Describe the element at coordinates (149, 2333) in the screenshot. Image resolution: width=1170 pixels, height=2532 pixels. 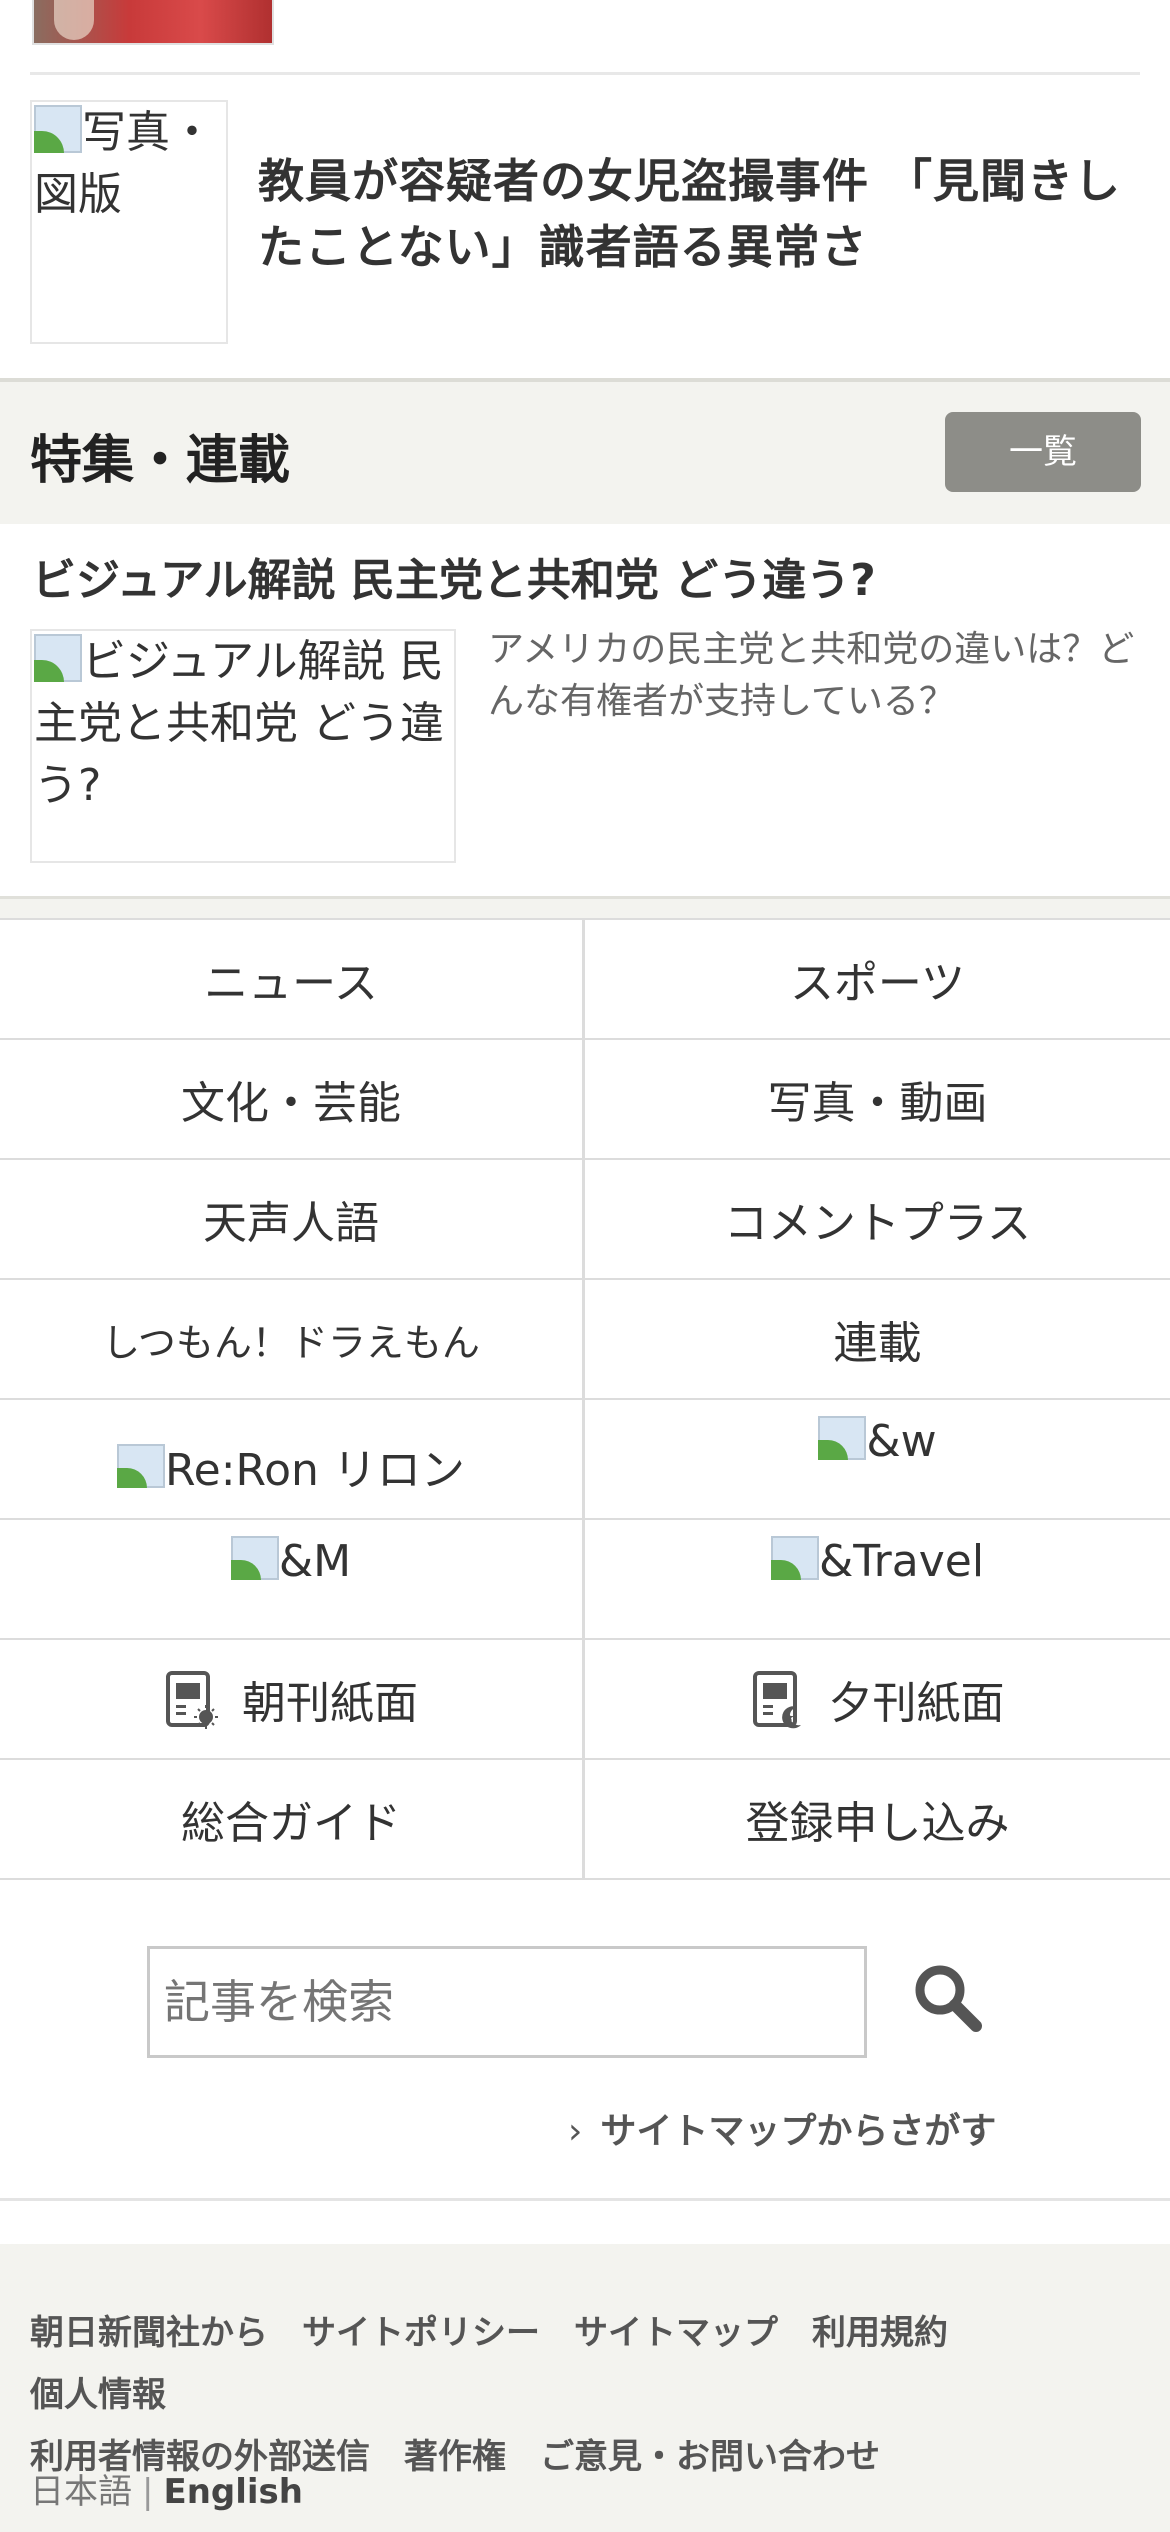
I see `footer-link-company: 朝日新聞社から` at that location.